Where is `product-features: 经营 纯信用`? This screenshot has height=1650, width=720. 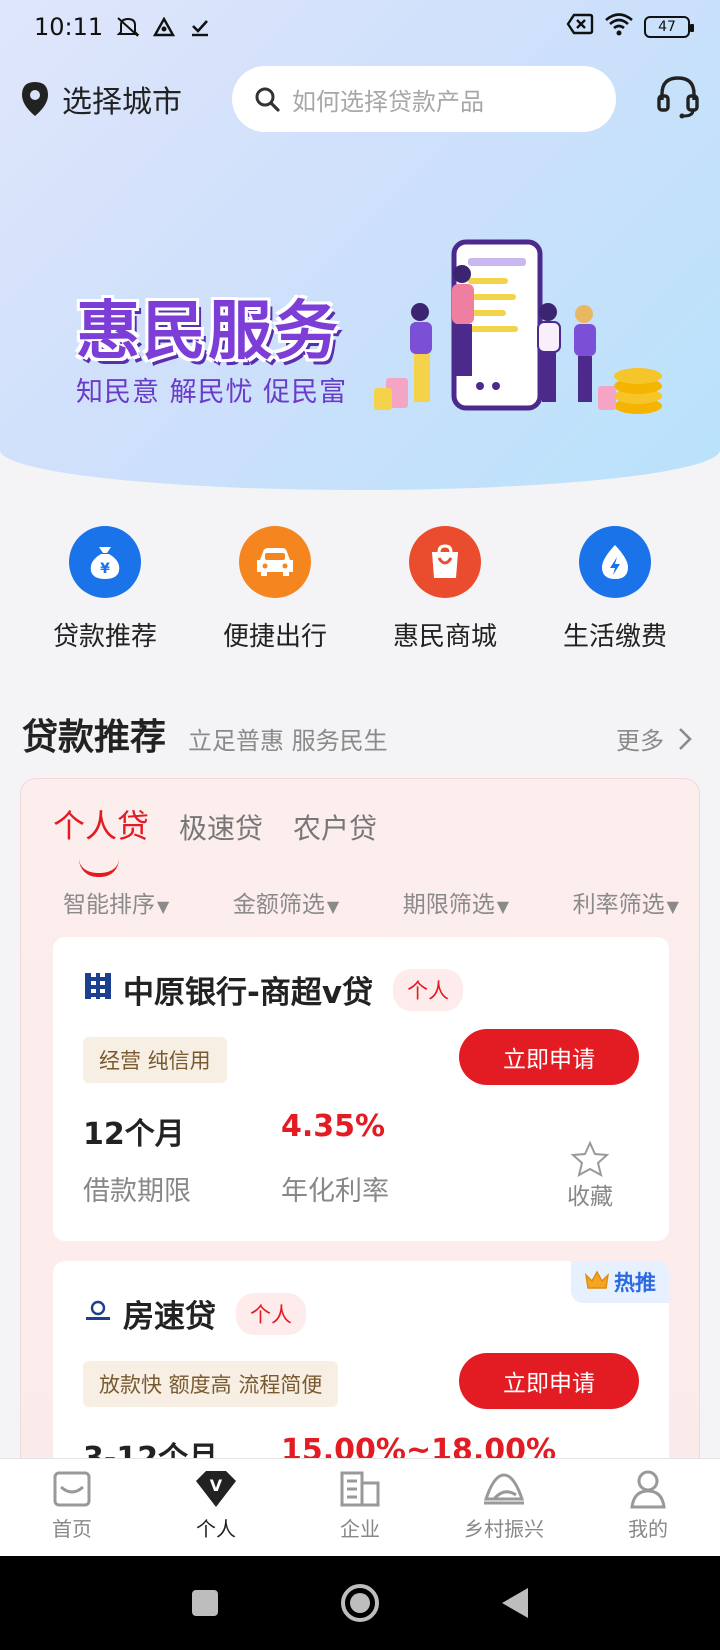 product-features: 经营 纯信用 is located at coordinates (155, 1060).